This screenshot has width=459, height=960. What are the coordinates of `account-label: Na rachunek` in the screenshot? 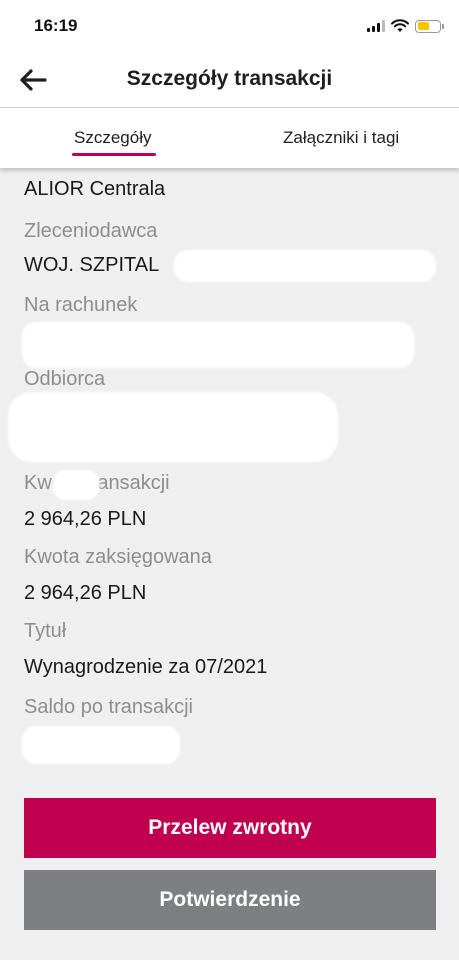 It's located at (81, 305).